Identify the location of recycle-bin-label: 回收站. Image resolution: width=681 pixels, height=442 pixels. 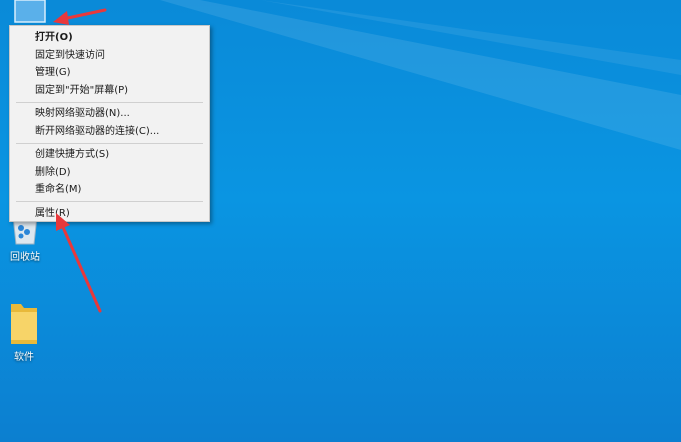
(25, 257).